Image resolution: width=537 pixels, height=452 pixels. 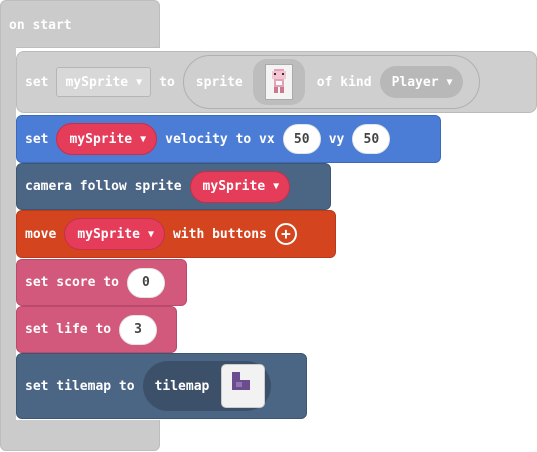 What do you see at coordinates (371, 139) in the screenshot?
I see `vy-input: 50` at bounding box center [371, 139].